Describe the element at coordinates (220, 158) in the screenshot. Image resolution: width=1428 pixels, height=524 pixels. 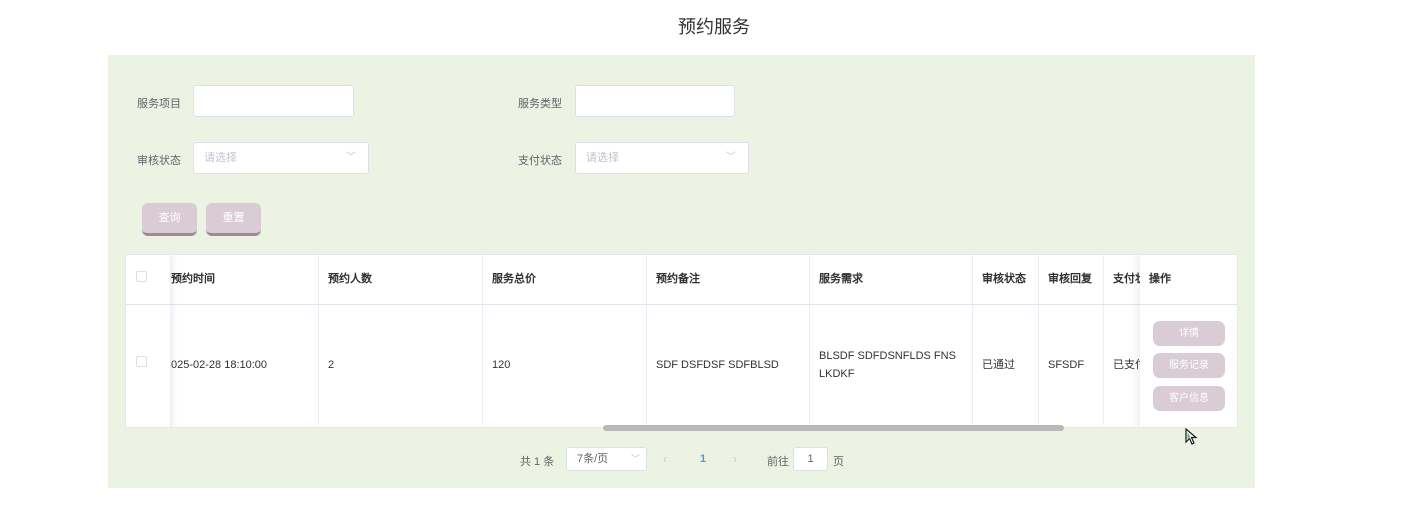
I see `audit-status-placeholder: 请选择` at that location.